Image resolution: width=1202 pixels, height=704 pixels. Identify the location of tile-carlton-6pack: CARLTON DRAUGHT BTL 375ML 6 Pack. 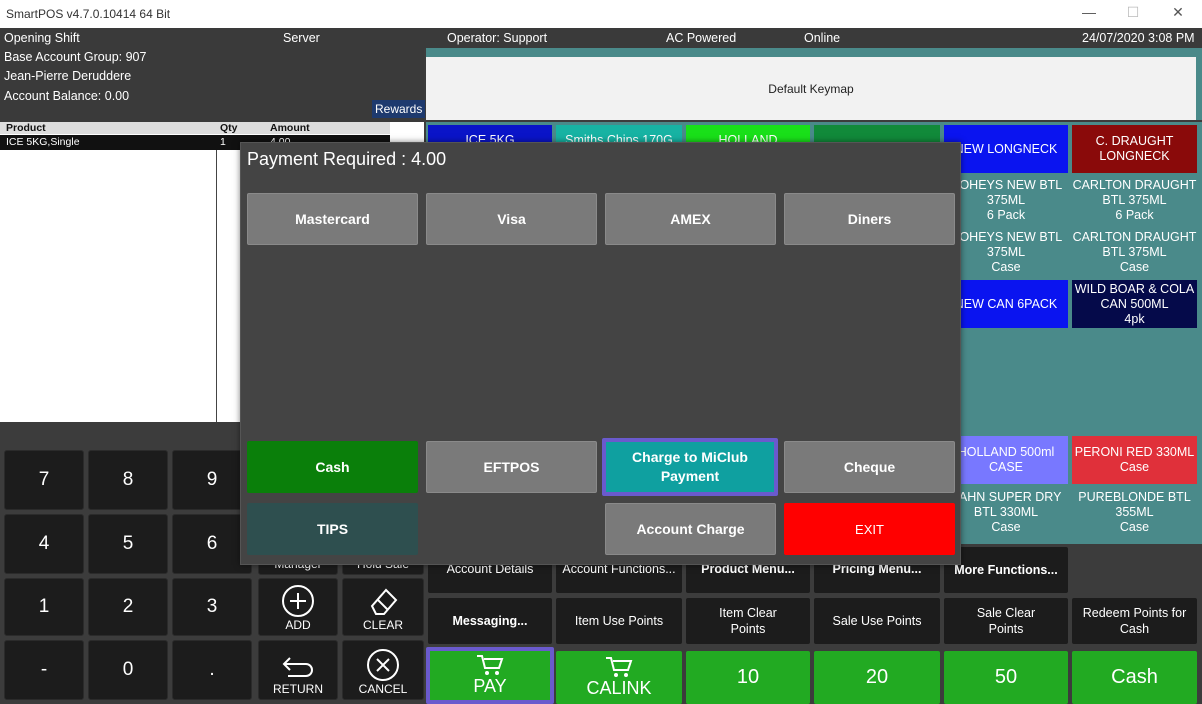
(1134, 200).